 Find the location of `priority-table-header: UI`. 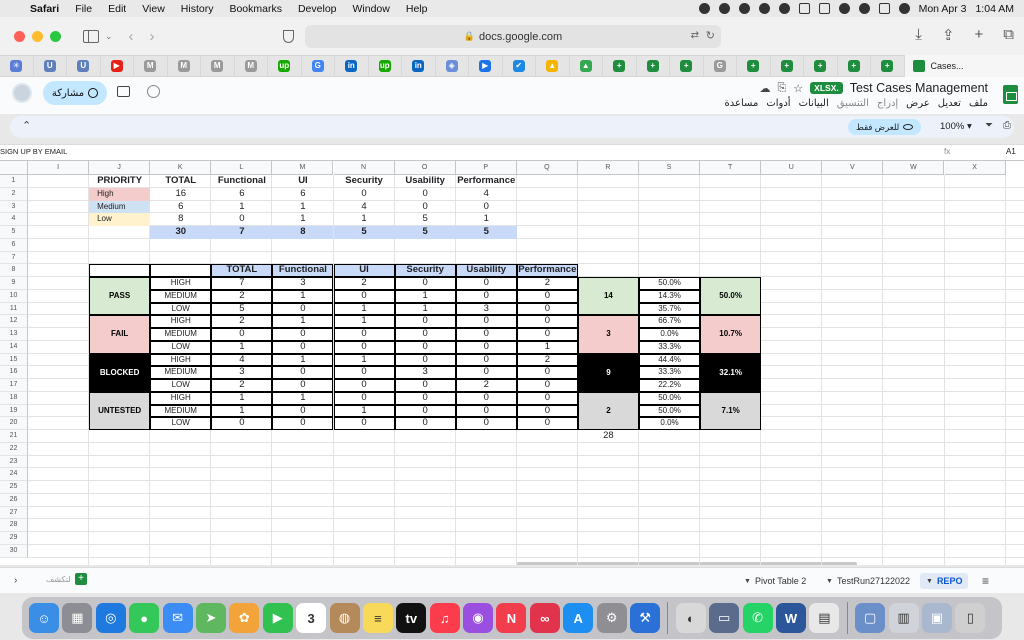

priority-table-header: UI is located at coordinates (302, 181).